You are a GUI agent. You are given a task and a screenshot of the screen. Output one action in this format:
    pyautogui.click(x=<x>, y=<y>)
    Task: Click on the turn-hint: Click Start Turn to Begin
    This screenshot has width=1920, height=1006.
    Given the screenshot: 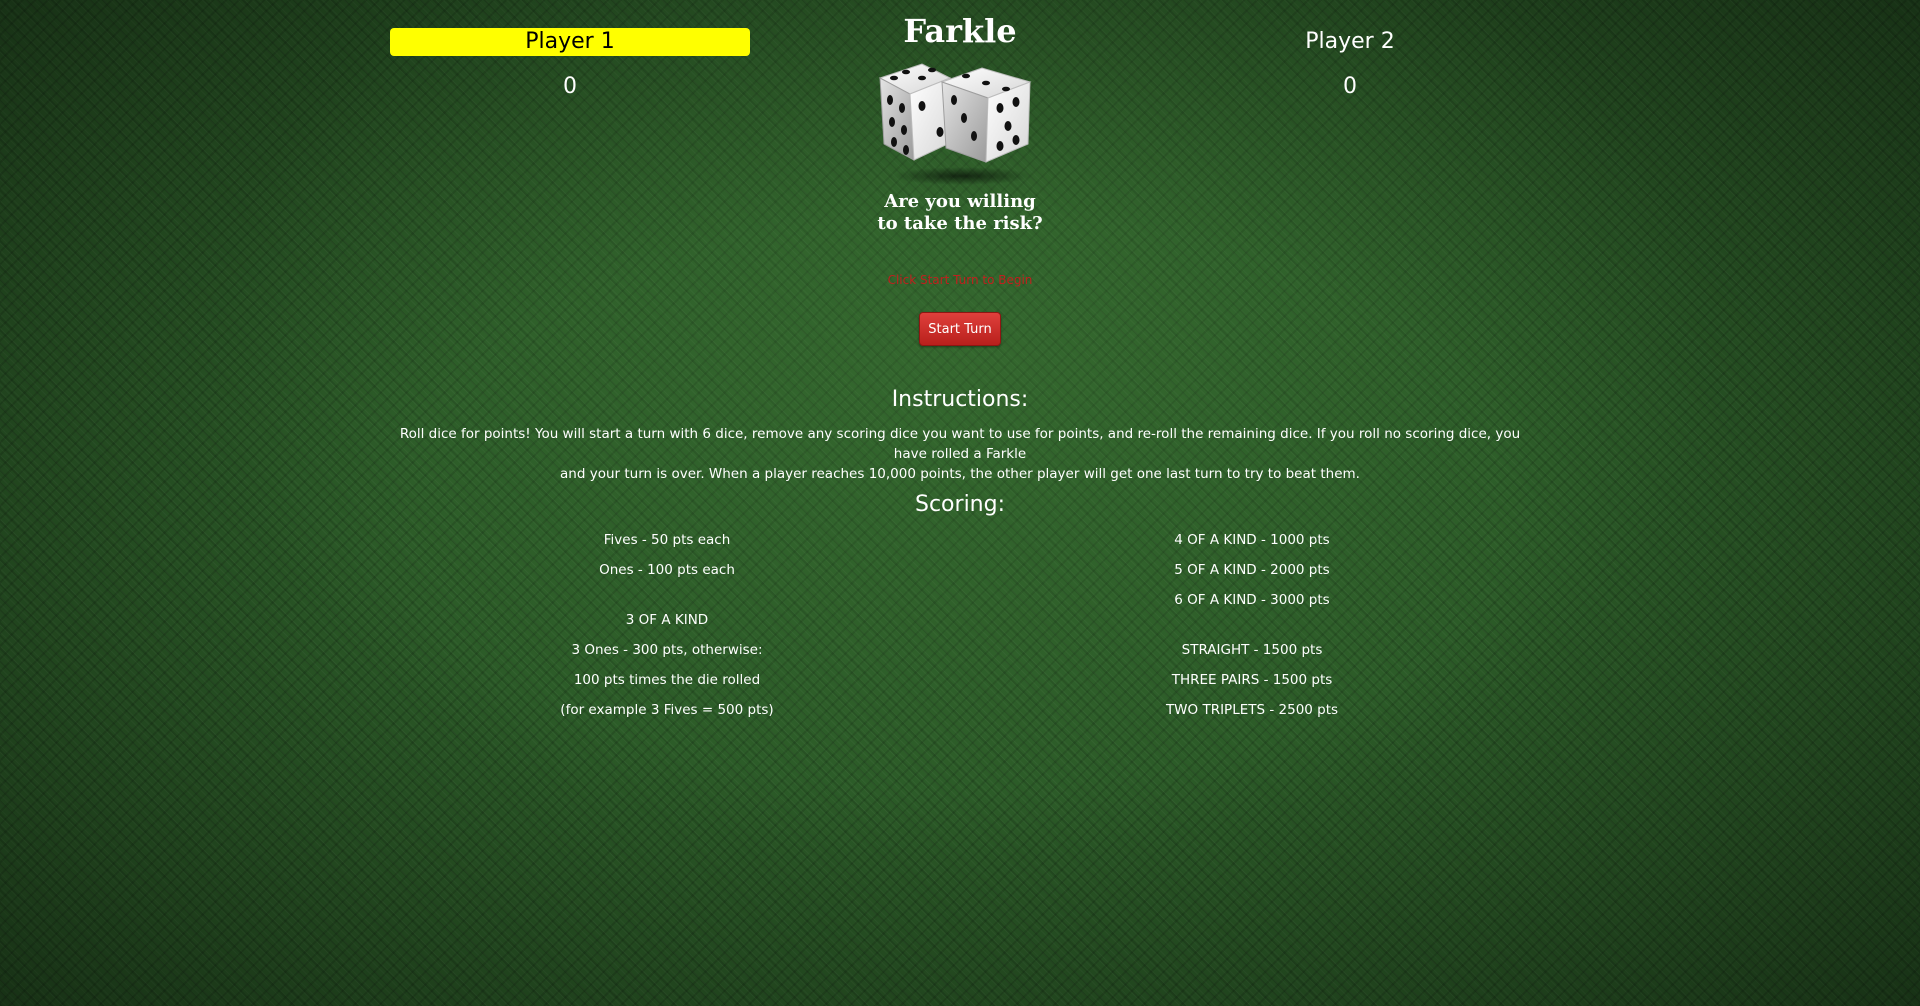 What is the action you would take?
    pyautogui.click(x=960, y=280)
    